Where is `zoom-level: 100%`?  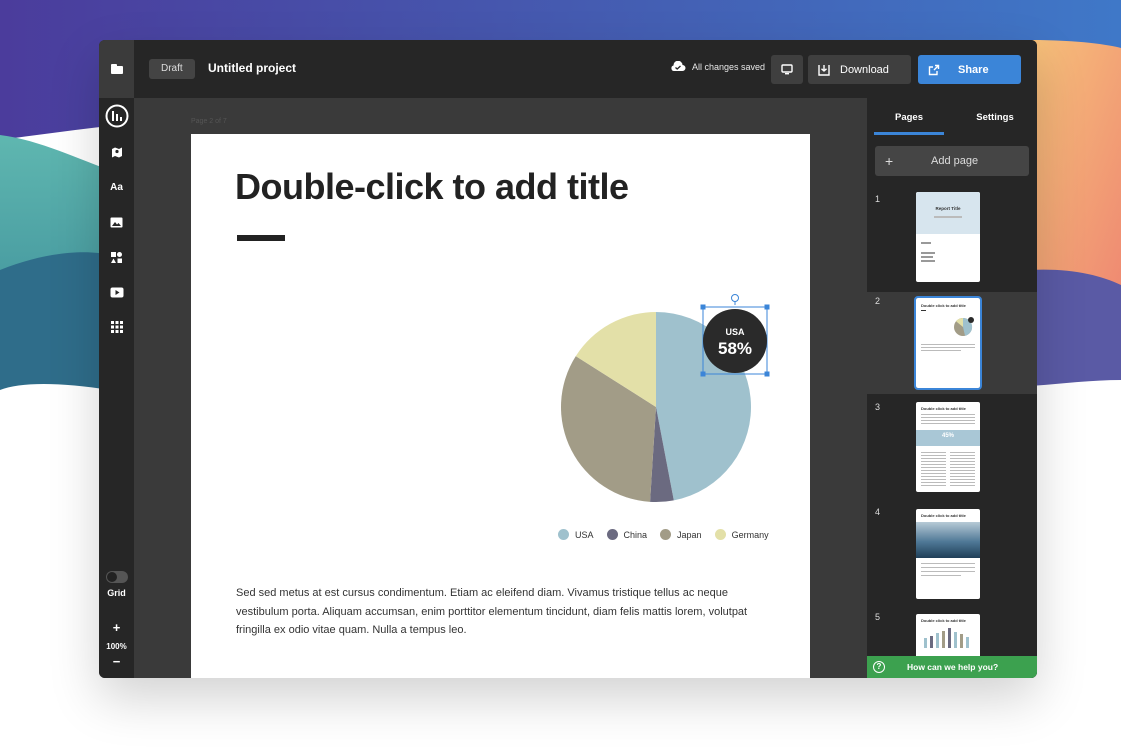
zoom-level: 100% is located at coordinates (116, 646).